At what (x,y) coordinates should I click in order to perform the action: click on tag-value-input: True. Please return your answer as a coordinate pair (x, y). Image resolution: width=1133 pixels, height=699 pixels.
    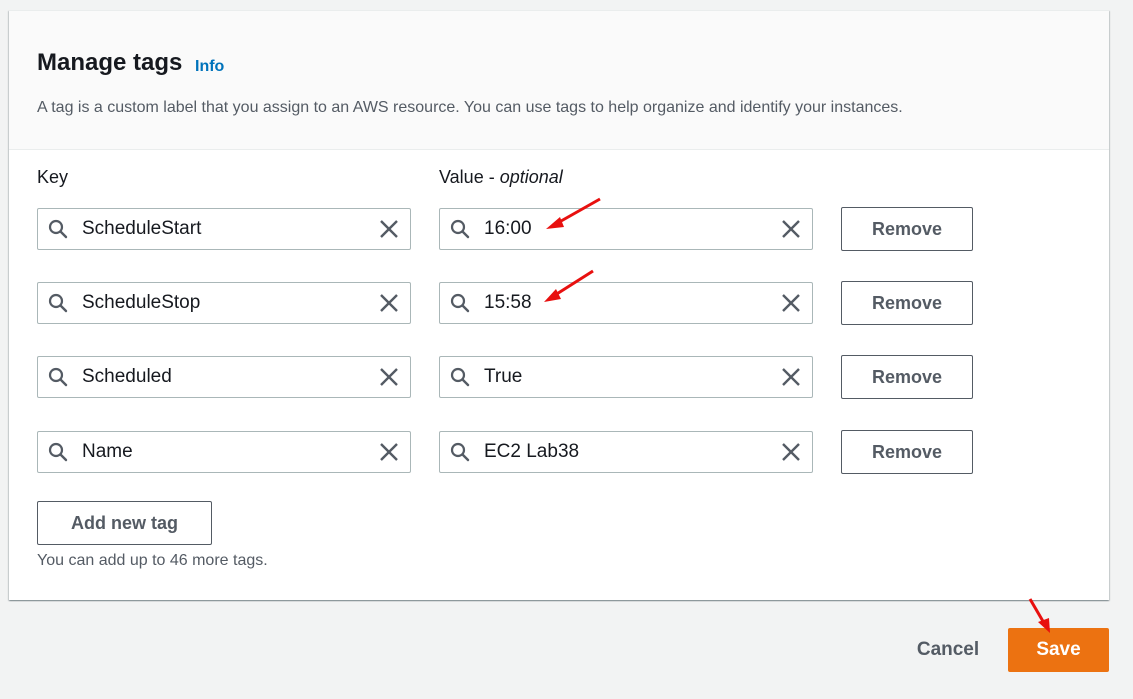
    Looking at the image, I should click on (626, 377).